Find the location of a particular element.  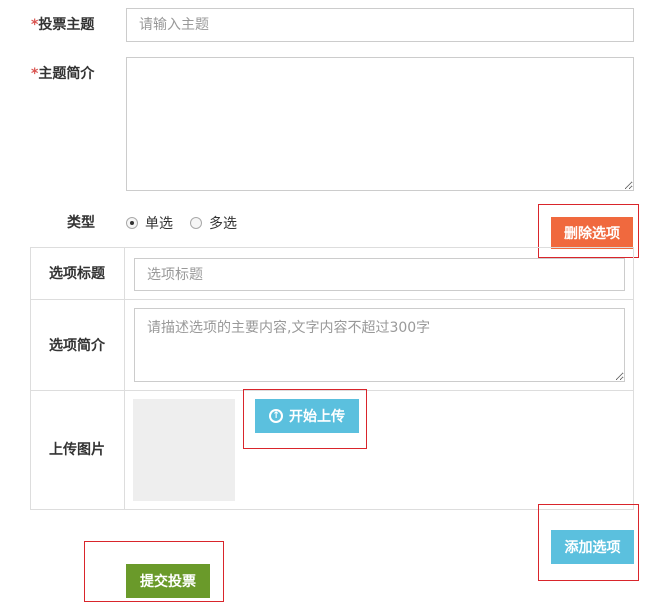

option-title-label: 选项标题 is located at coordinates (77, 274).